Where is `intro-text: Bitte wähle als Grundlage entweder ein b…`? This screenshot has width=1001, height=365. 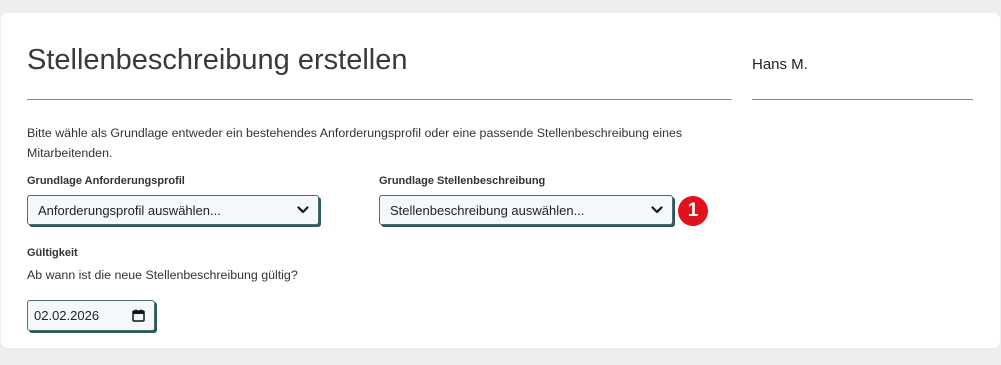
intro-text: Bitte wähle als Grundlage entweder ein b… is located at coordinates (355, 143).